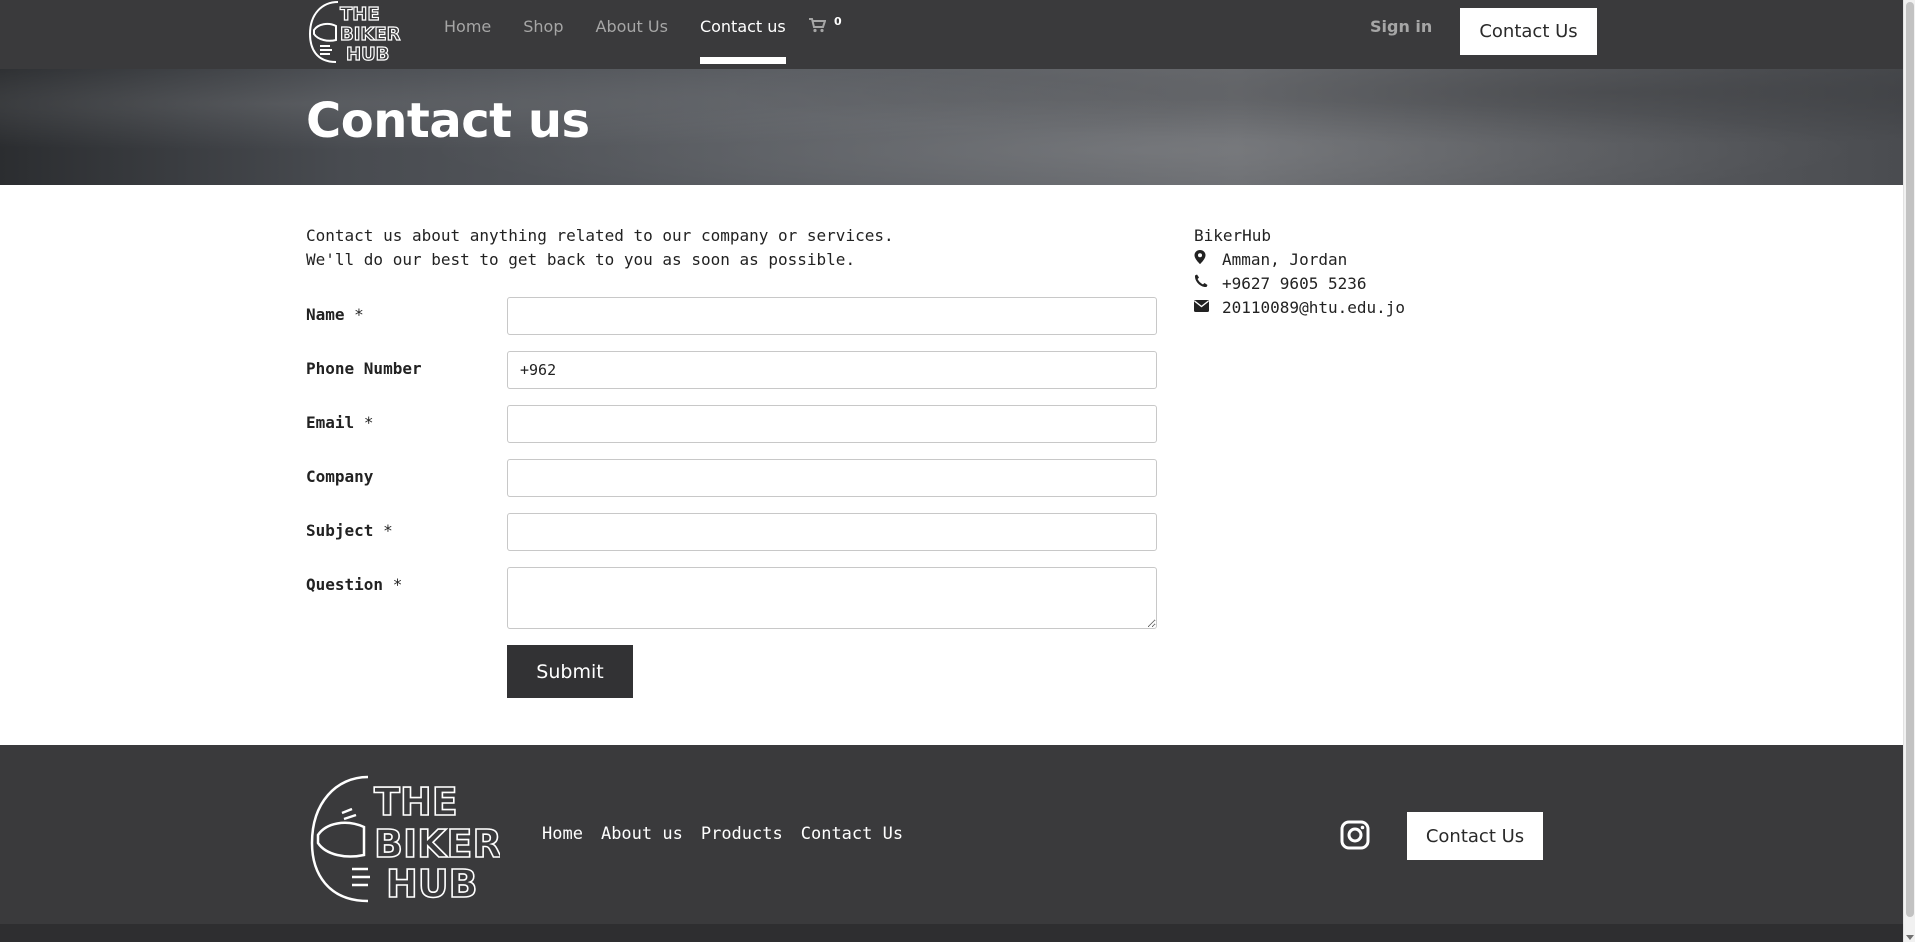 The image size is (1915, 942). What do you see at coordinates (364, 368) in the screenshot?
I see `phone-label: Phone Number` at bounding box center [364, 368].